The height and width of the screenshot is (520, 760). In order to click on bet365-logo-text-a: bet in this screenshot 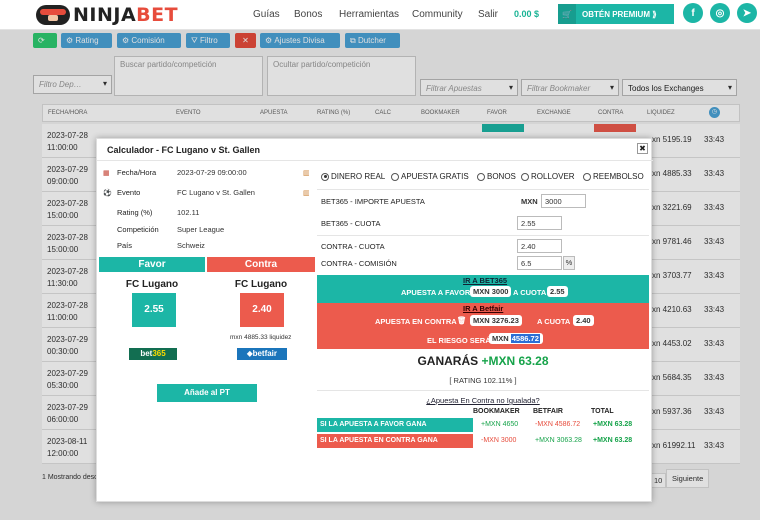, I will do `click(146, 353)`.